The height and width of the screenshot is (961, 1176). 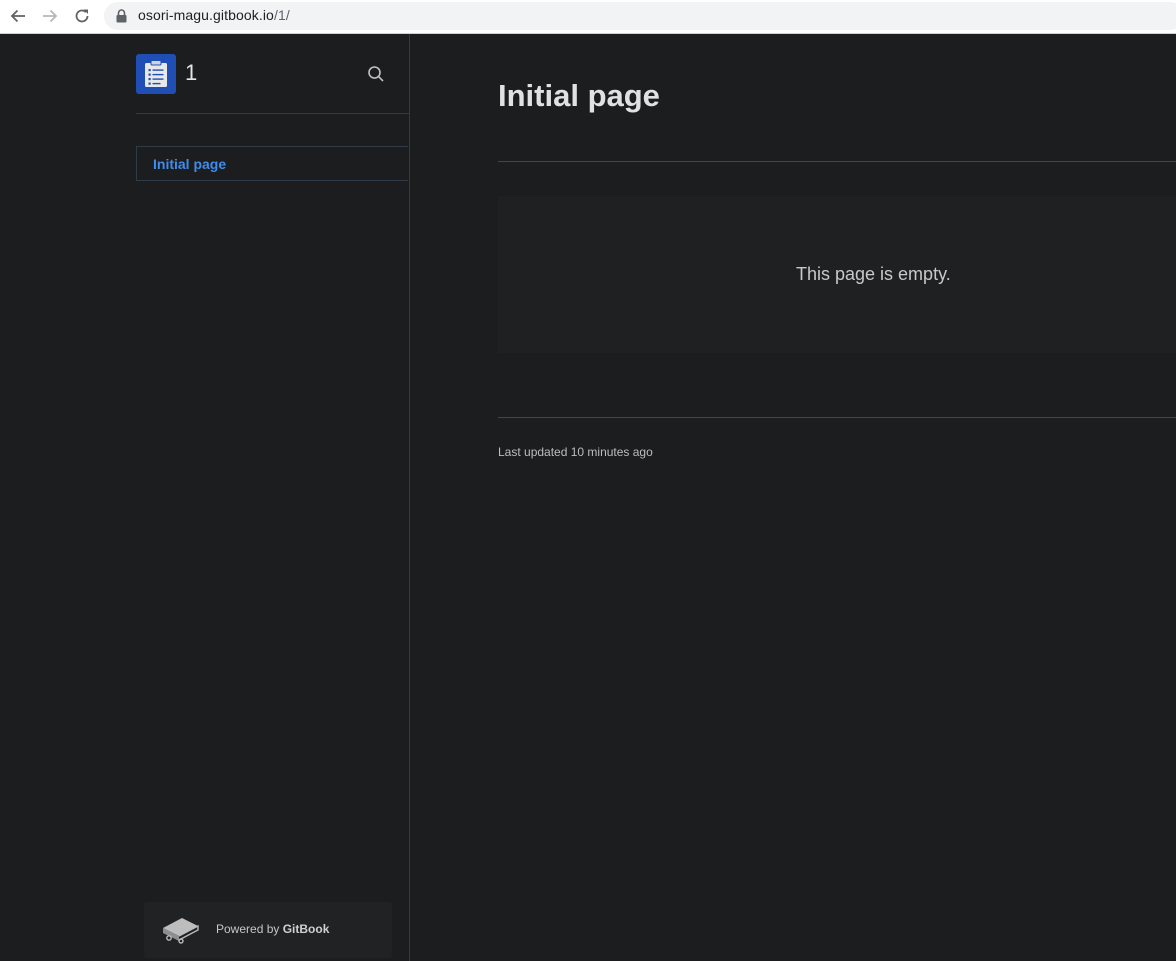 What do you see at coordinates (272, 113) in the screenshot?
I see `sidebar-header-divider` at bounding box center [272, 113].